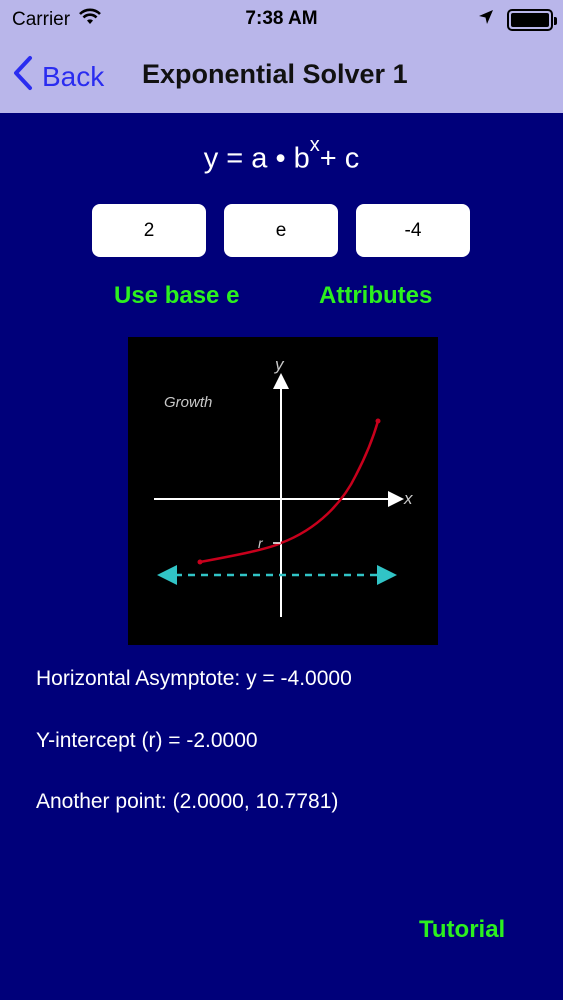  What do you see at coordinates (413, 230) in the screenshot?
I see `coefficient-c-input` at bounding box center [413, 230].